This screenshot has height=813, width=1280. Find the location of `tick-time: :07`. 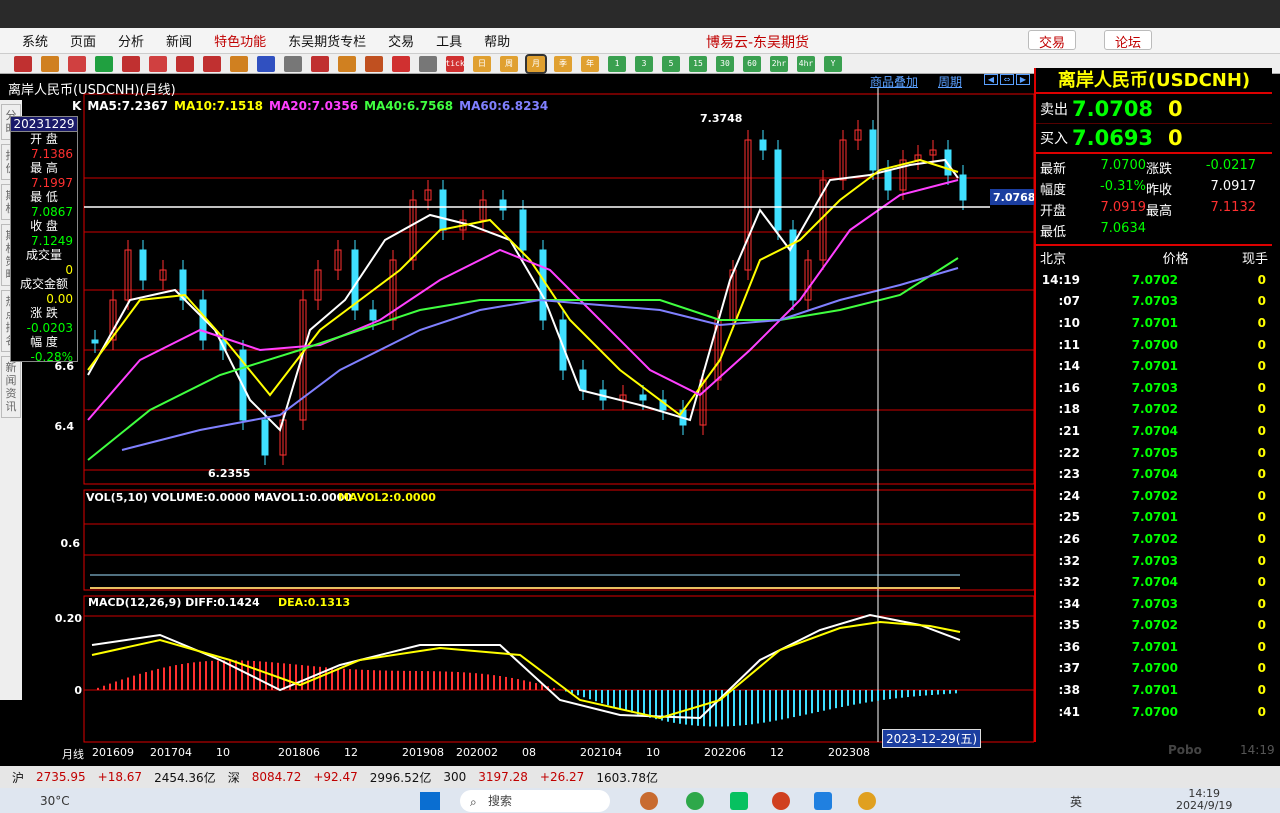

tick-time: :07 is located at coordinates (1069, 301).